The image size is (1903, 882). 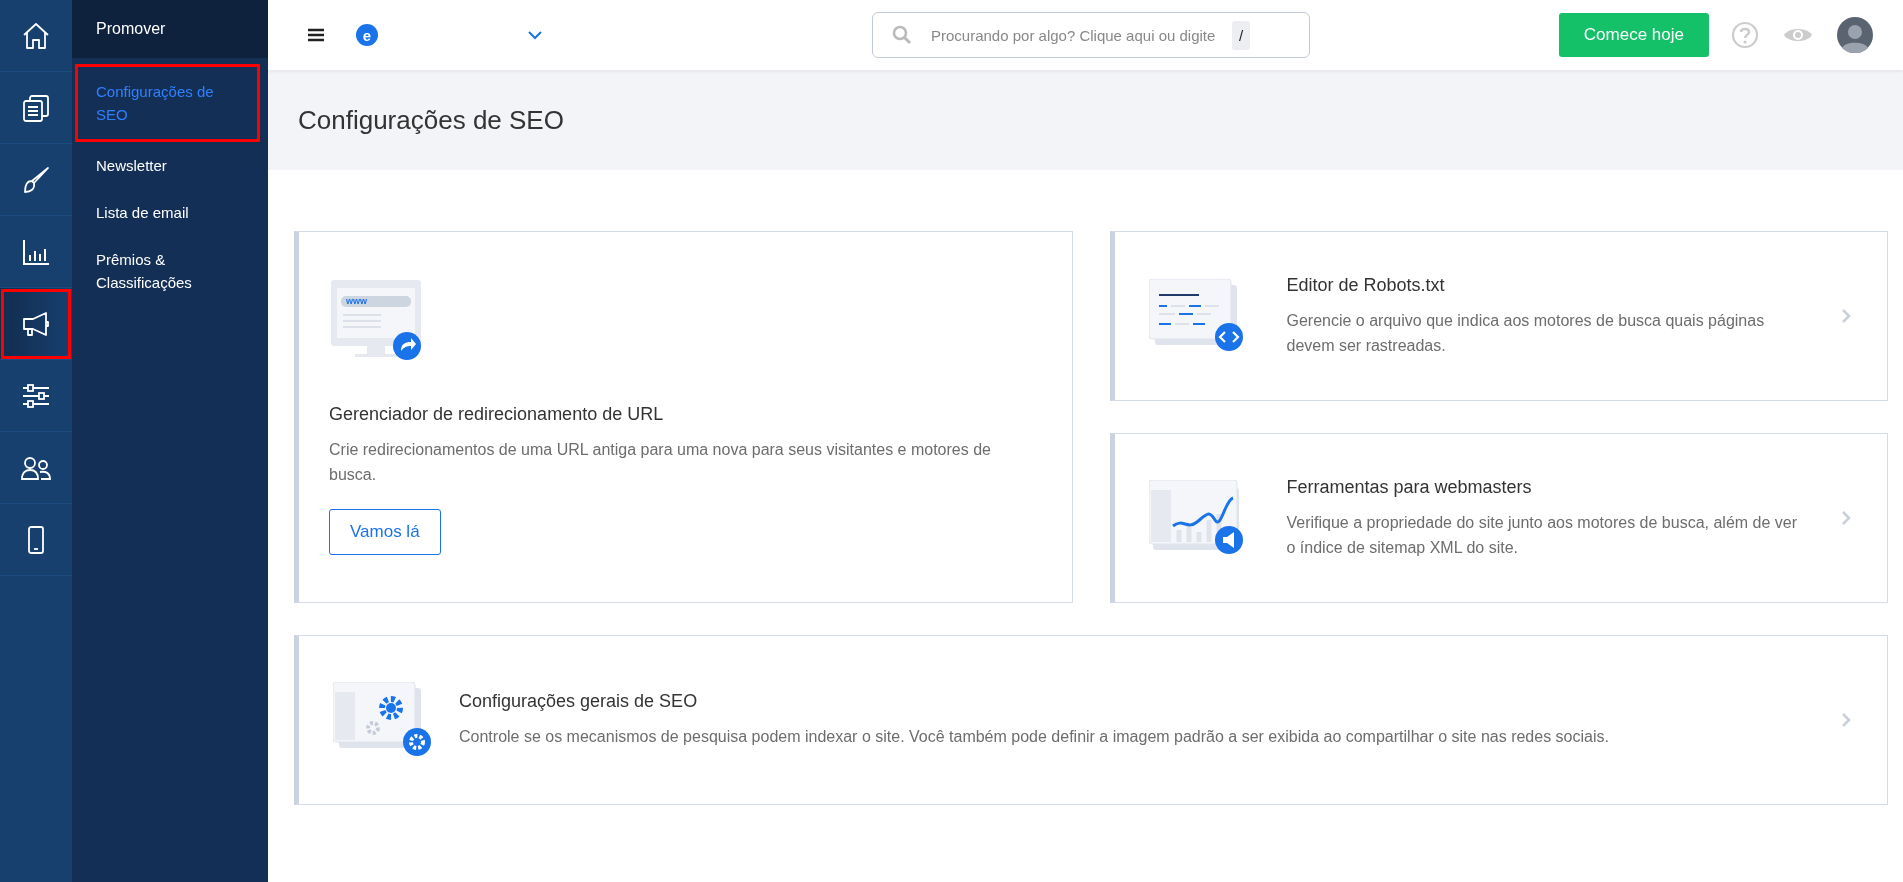 I want to click on card-title: Ferramentas para webmasters, so click(x=1409, y=487).